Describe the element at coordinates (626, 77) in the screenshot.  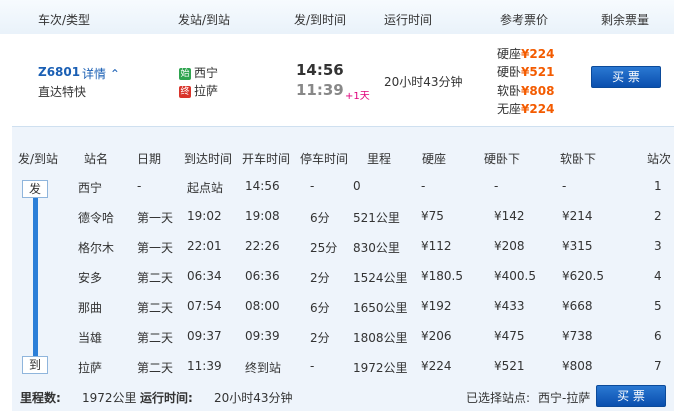
I see `buy-button: 买 票` at that location.